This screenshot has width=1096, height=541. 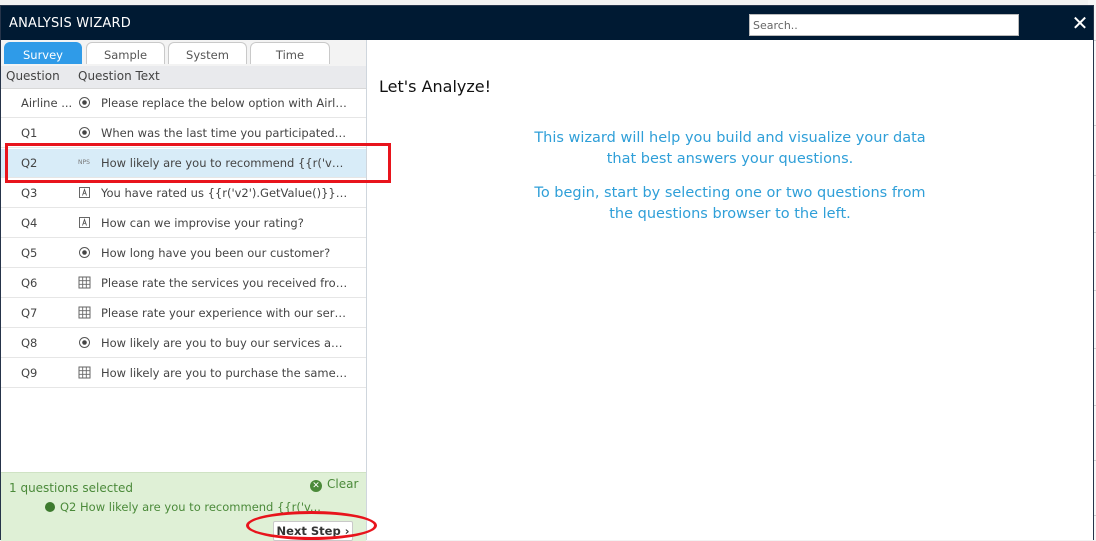 What do you see at coordinates (119, 76) in the screenshot?
I see `column-question-text: Question Text` at bounding box center [119, 76].